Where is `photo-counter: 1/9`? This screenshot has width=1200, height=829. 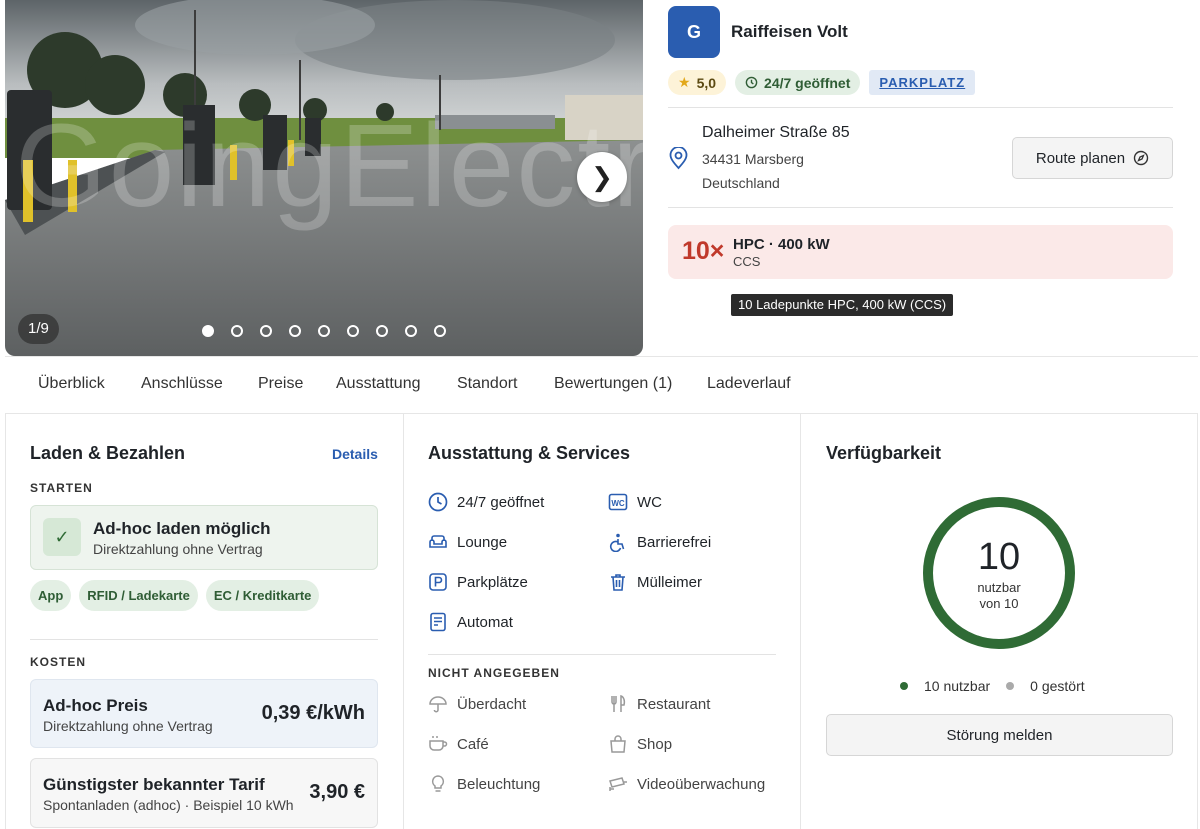 photo-counter: 1/9 is located at coordinates (38, 329).